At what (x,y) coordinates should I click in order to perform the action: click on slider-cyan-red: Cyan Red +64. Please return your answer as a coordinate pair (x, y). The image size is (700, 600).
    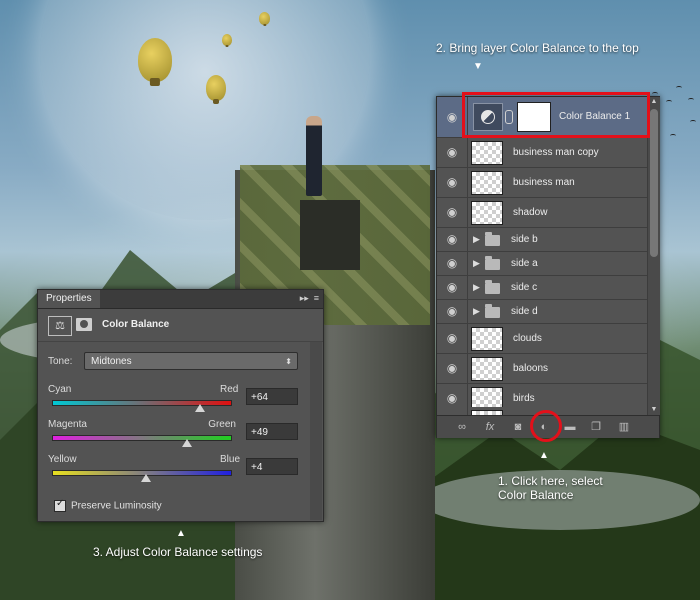
    Looking at the image, I should click on (175, 404).